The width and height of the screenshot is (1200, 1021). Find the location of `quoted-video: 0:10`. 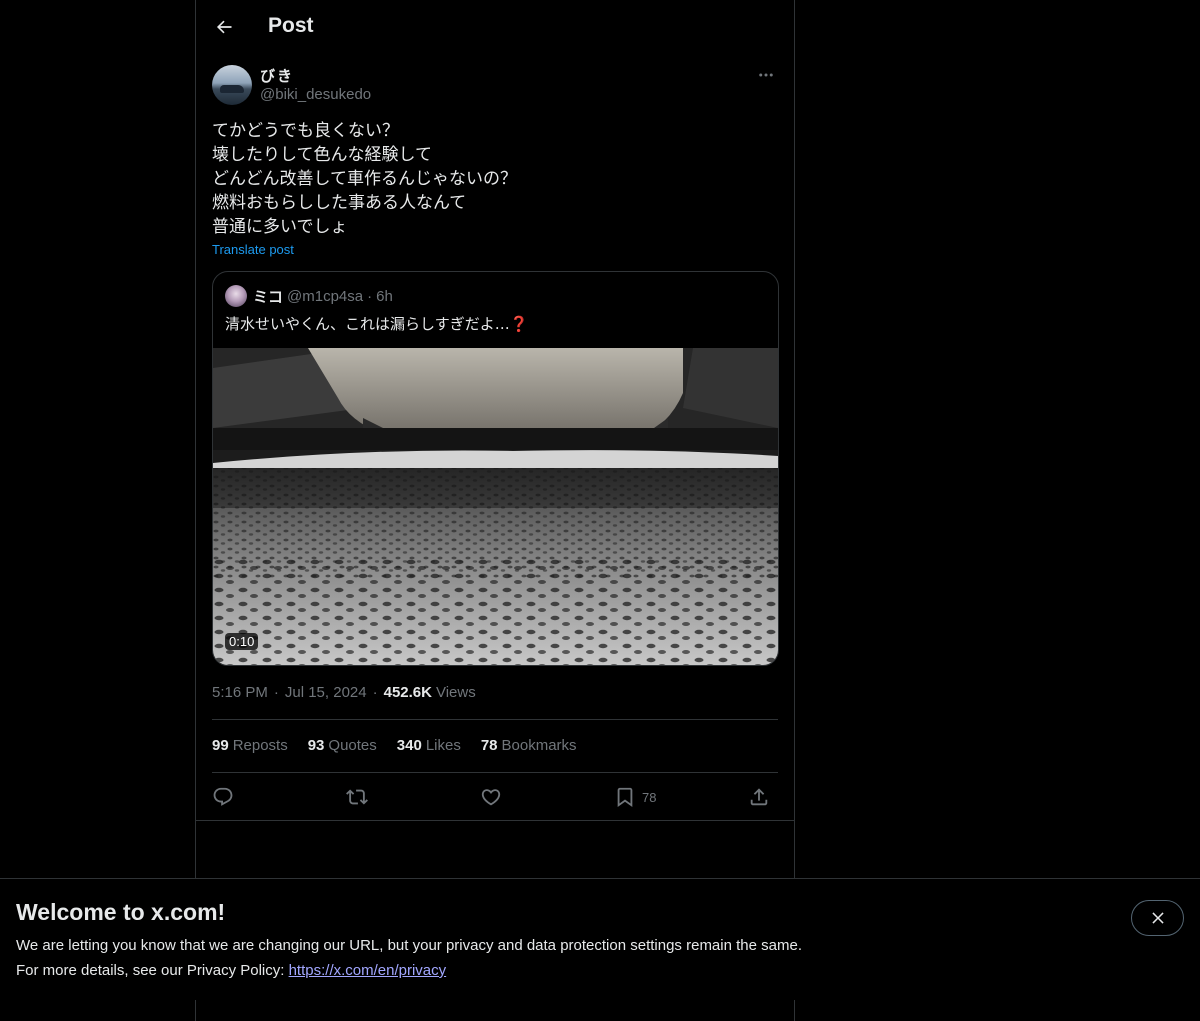

quoted-video: 0:10 is located at coordinates (495, 506).